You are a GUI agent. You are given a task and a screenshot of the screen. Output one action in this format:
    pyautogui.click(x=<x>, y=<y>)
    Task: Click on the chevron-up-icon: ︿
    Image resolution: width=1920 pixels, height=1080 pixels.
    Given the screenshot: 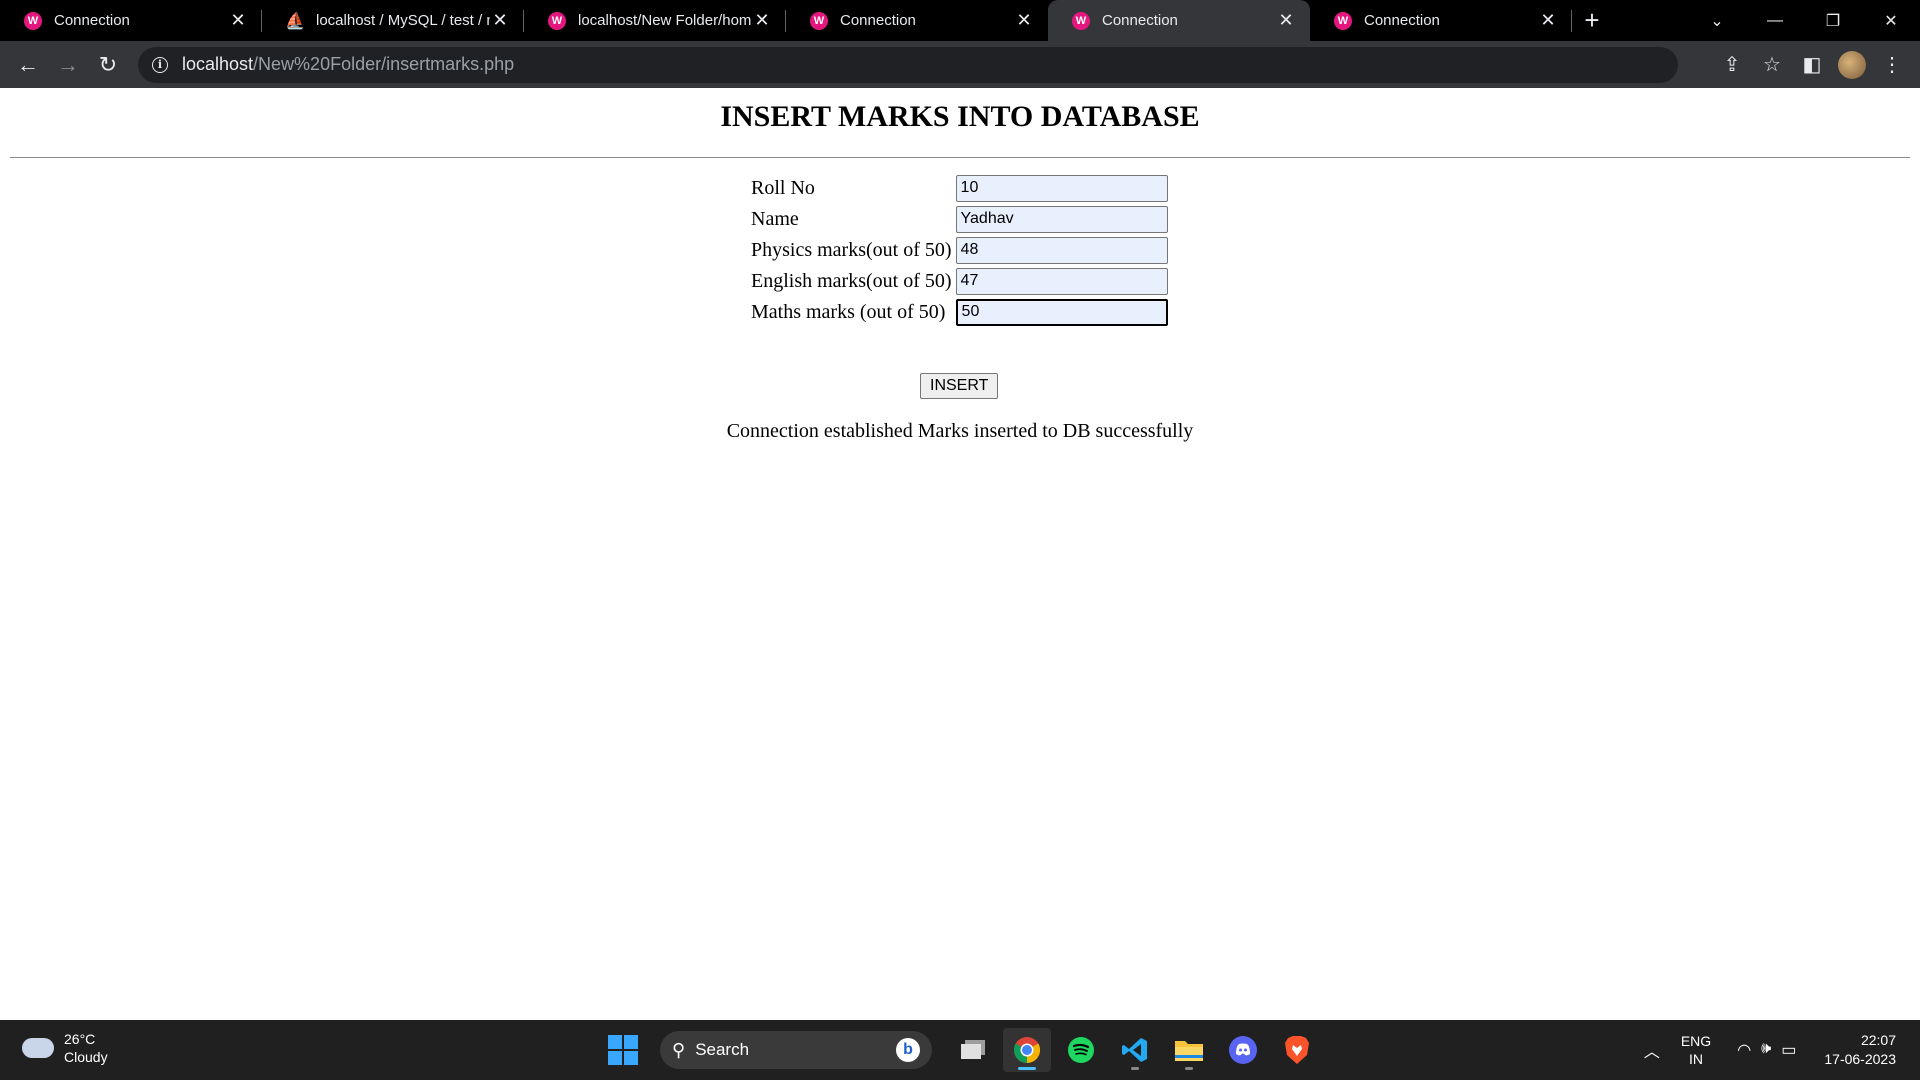 What is the action you would take?
    pyautogui.click(x=1652, y=1050)
    